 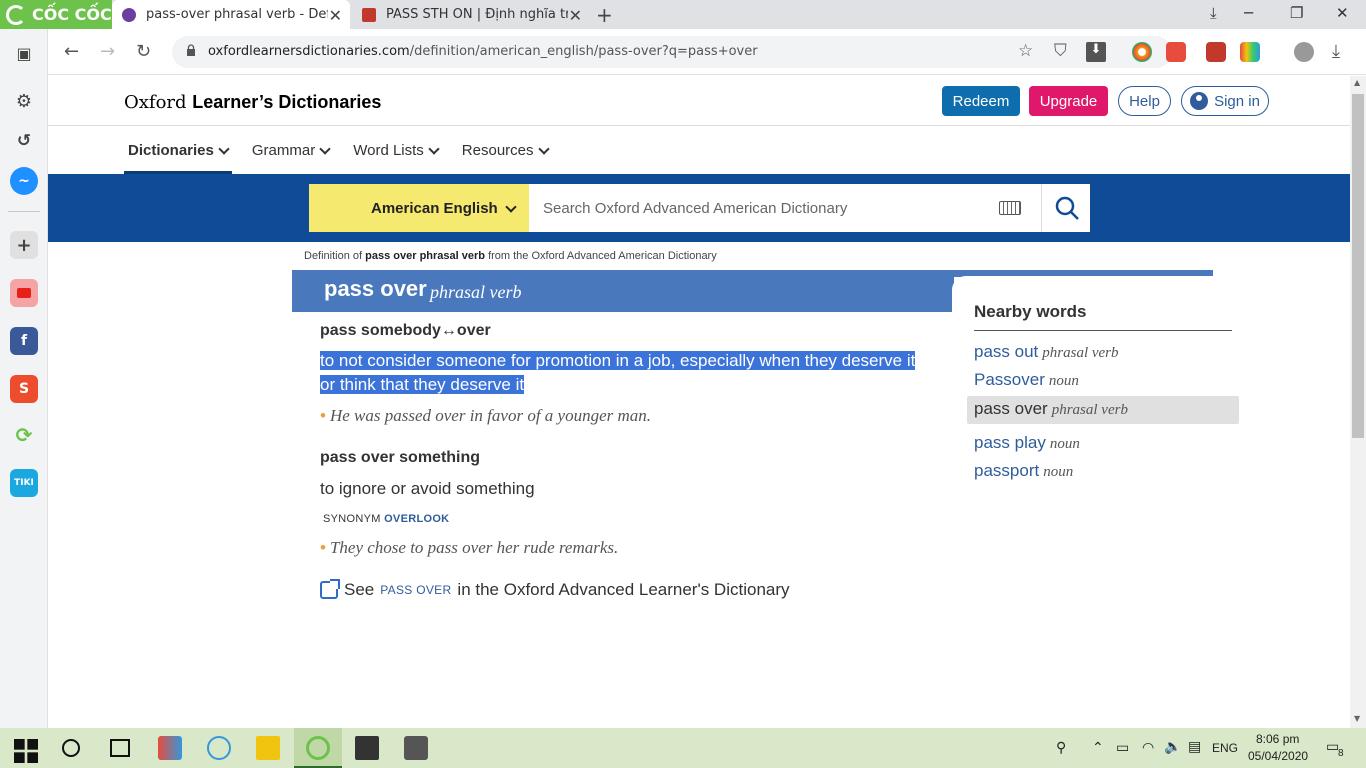 What do you see at coordinates (24, 141) in the screenshot?
I see `history-icon: ↺` at bounding box center [24, 141].